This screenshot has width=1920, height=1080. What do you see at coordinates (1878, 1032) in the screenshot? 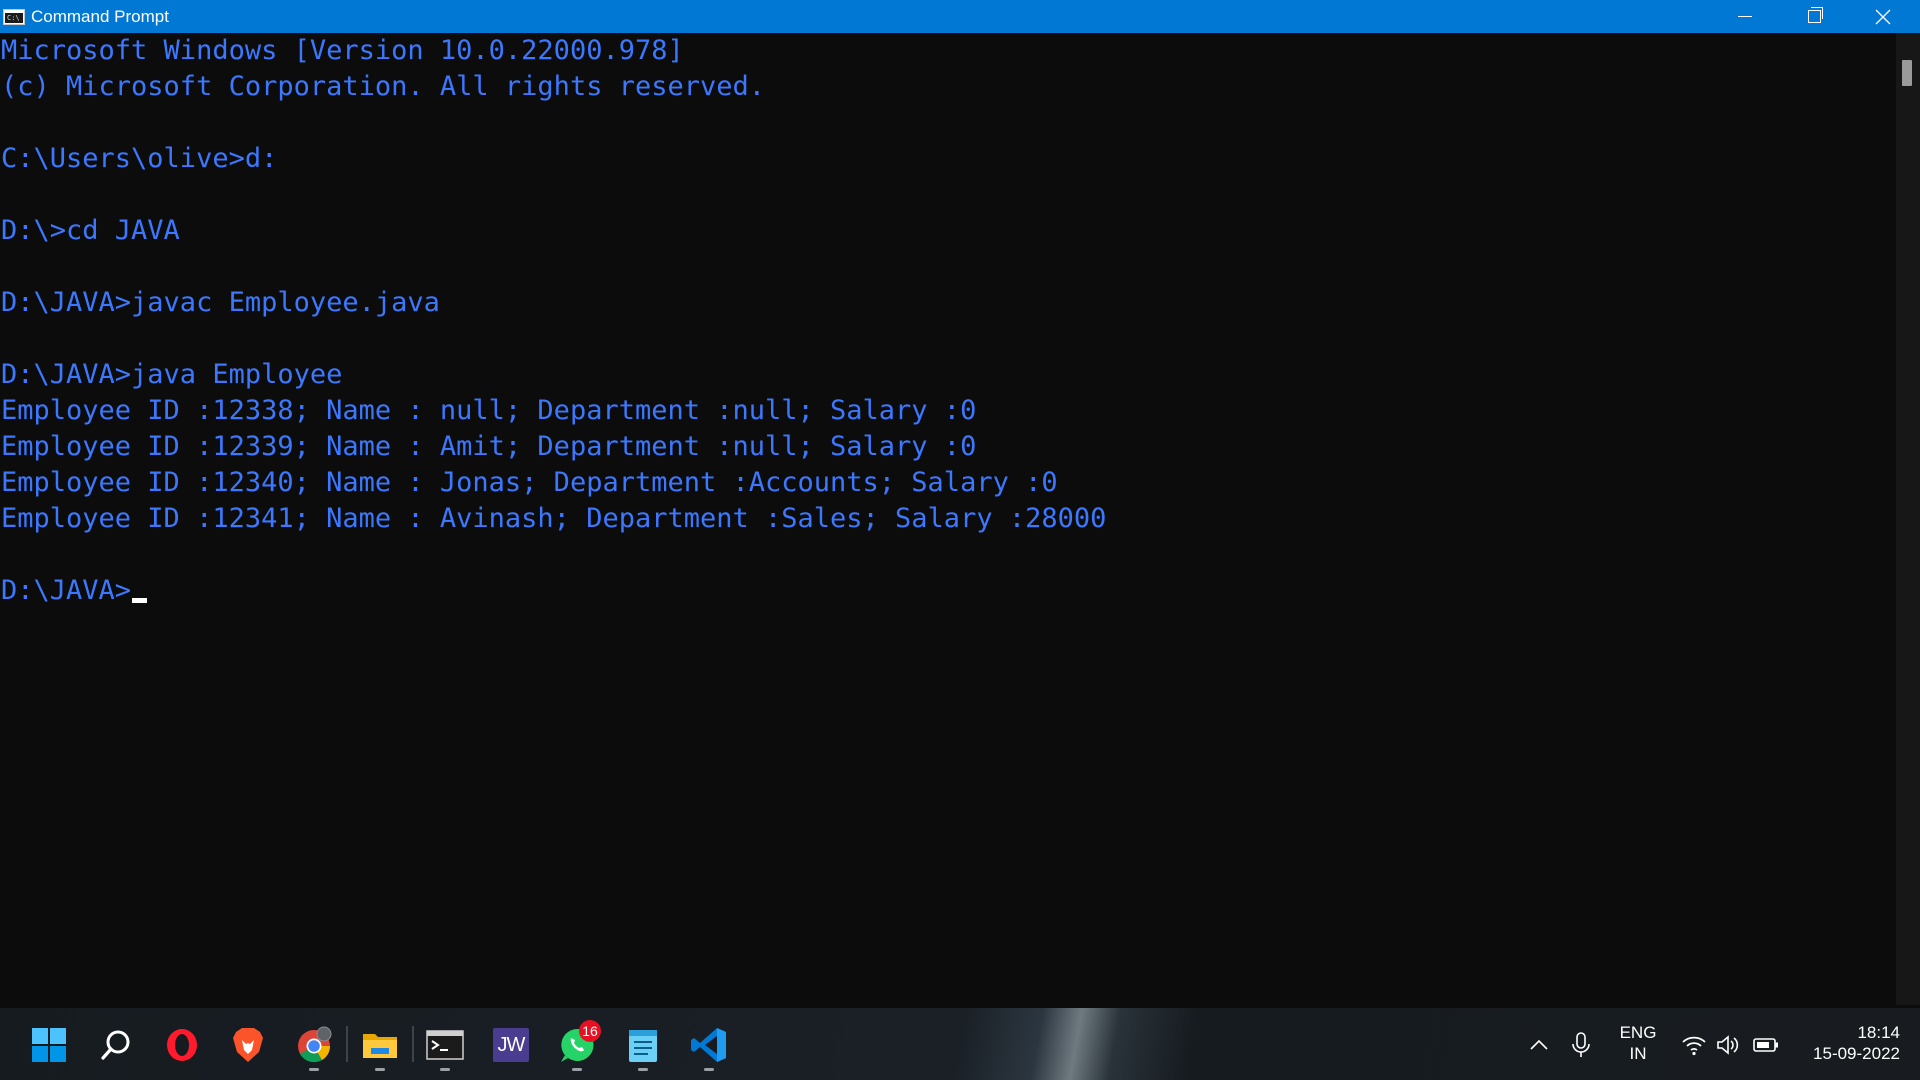
I see `clock-time: 18:14` at bounding box center [1878, 1032].